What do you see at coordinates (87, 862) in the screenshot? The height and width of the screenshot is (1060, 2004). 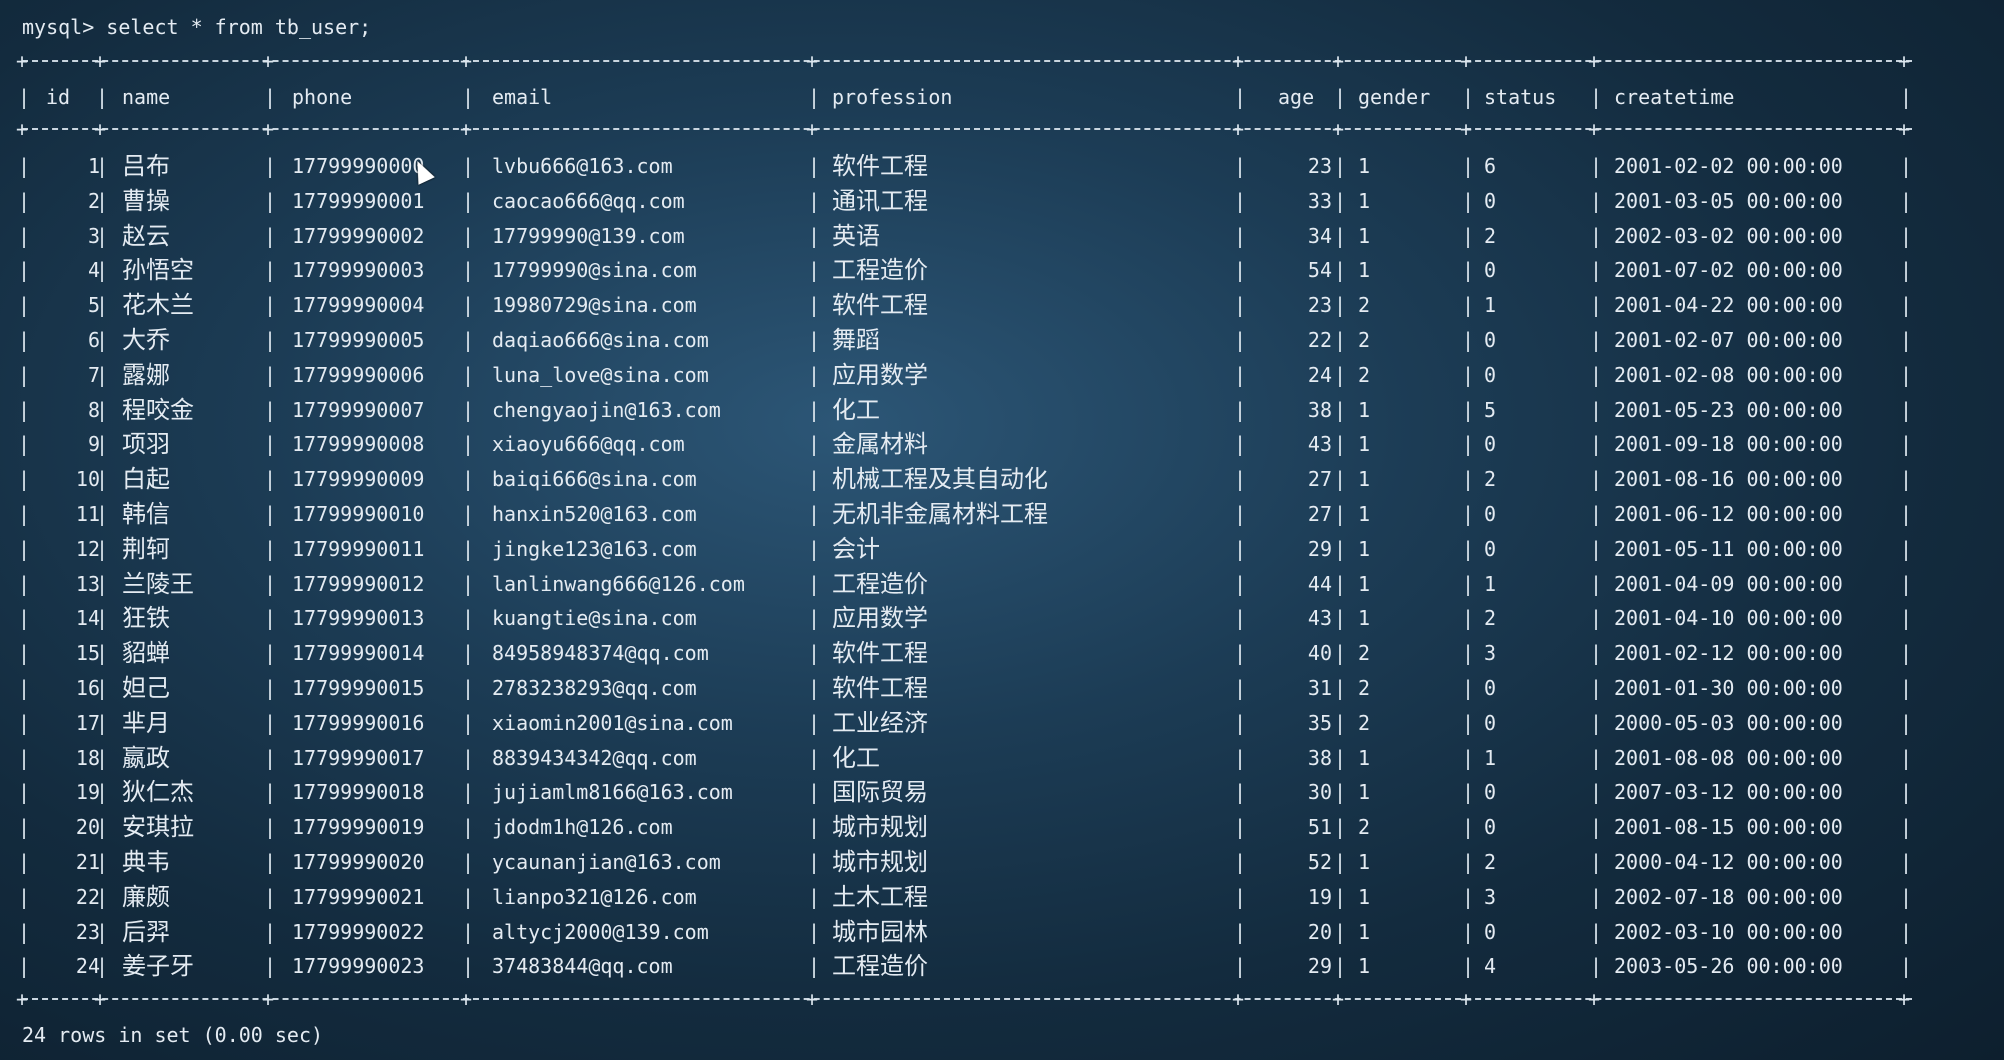 I see `cell-id: 21` at bounding box center [87, 862].